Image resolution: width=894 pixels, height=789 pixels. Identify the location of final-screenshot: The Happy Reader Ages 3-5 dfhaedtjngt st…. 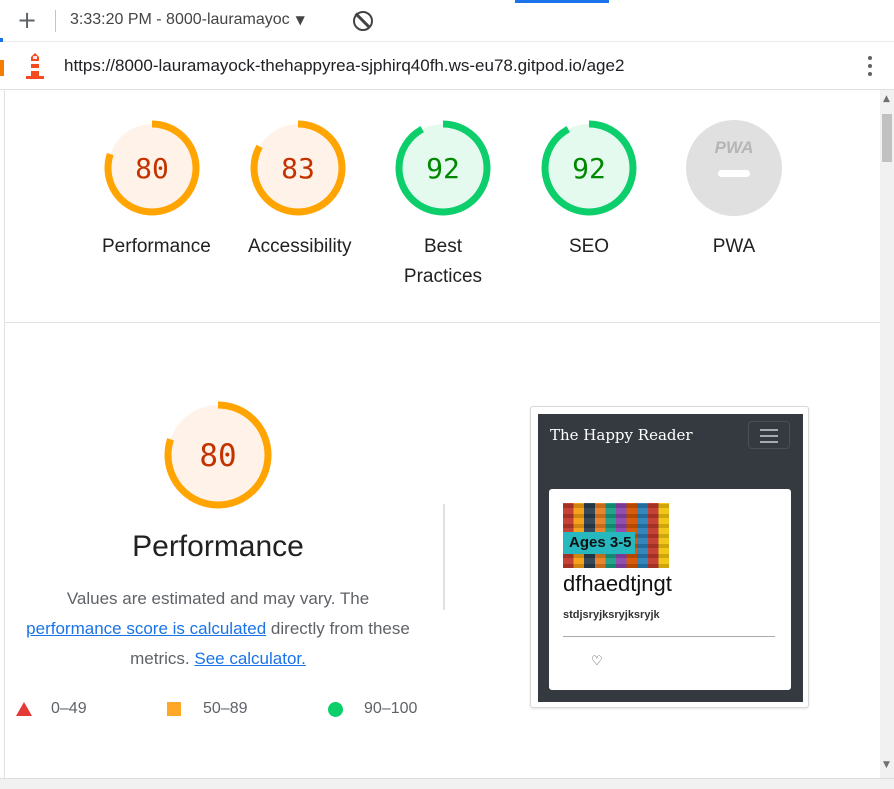
(669, 557).